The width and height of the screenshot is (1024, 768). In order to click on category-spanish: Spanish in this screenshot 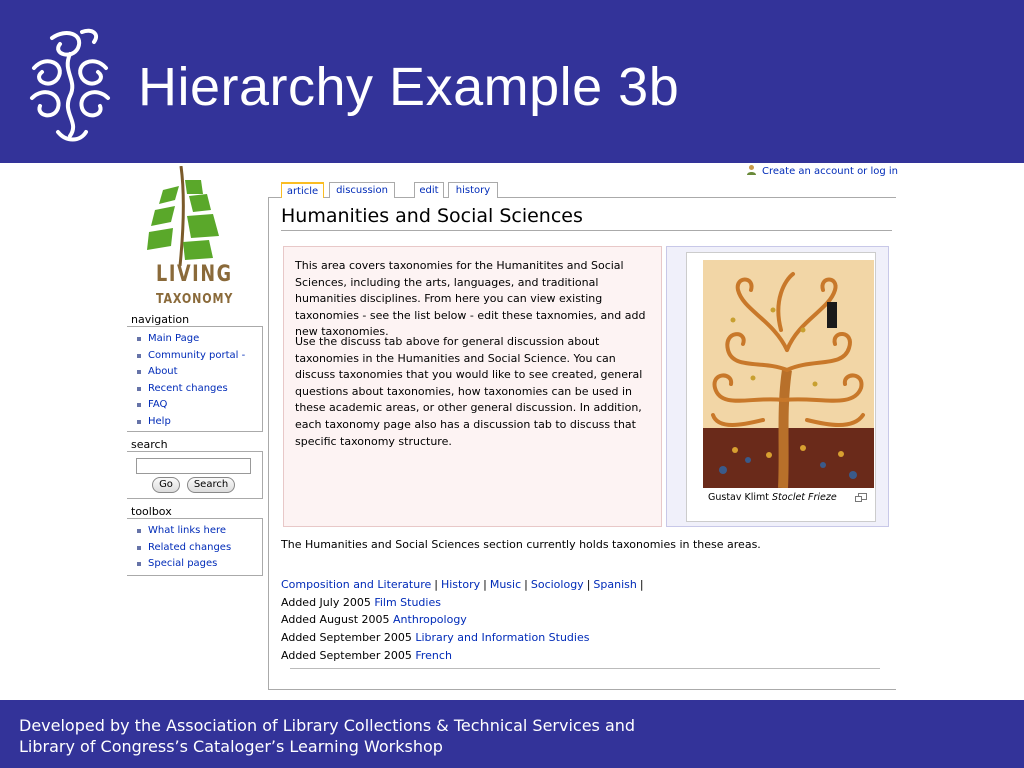, I will do `click(614, 584)`.